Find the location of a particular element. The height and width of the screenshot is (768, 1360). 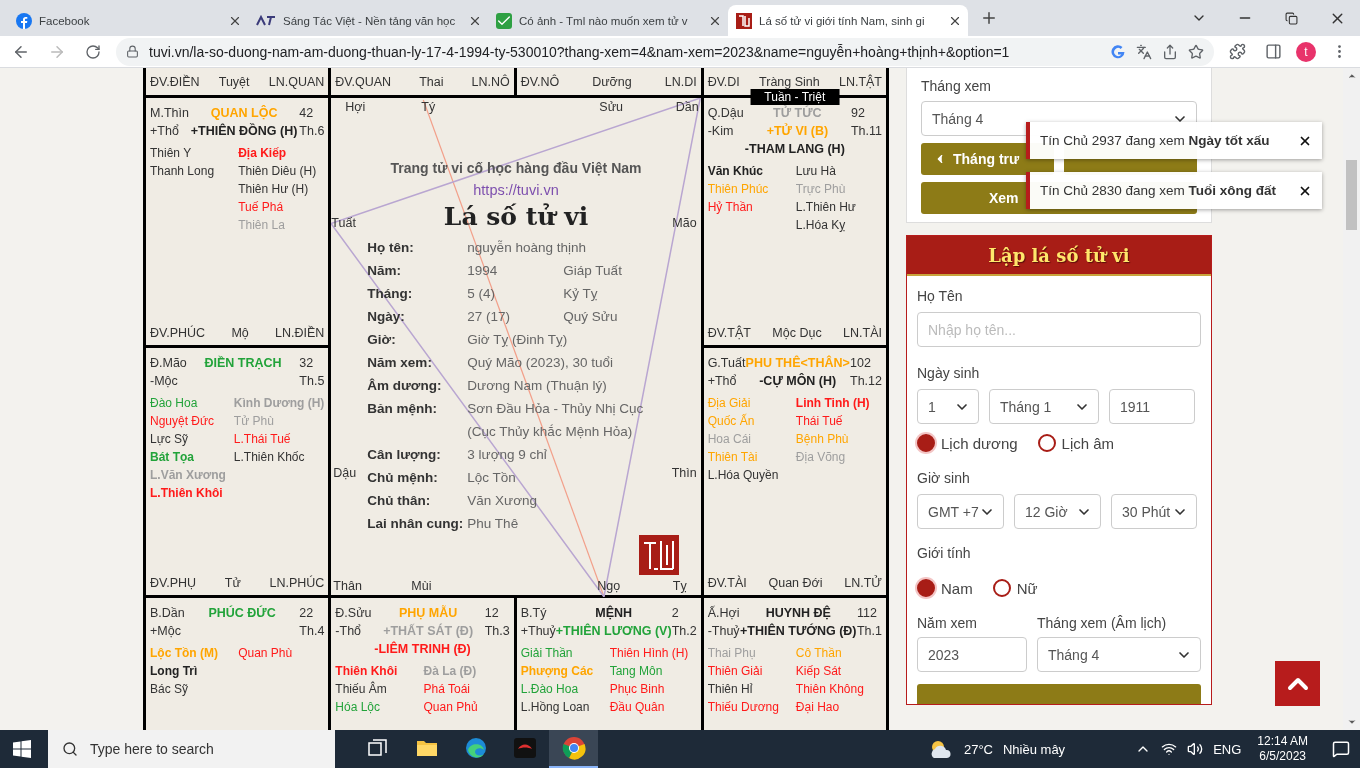

palace-month: Th.4 is located at coordinates (312, 631).